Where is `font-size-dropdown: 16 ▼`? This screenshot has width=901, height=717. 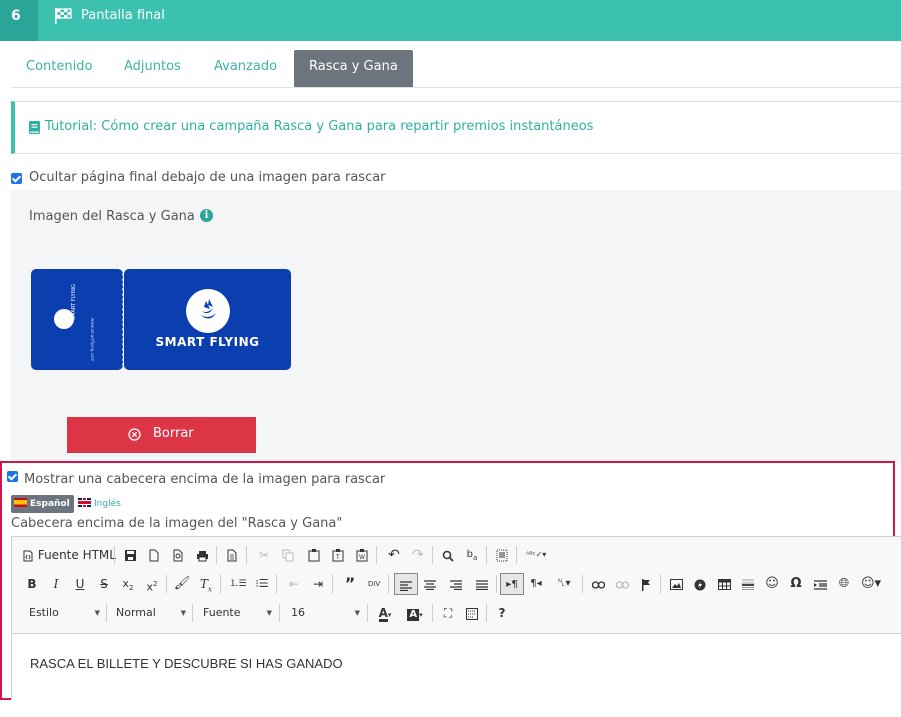
font-size-dropdown: 16 ▼ is located at coordinates (323, 613).